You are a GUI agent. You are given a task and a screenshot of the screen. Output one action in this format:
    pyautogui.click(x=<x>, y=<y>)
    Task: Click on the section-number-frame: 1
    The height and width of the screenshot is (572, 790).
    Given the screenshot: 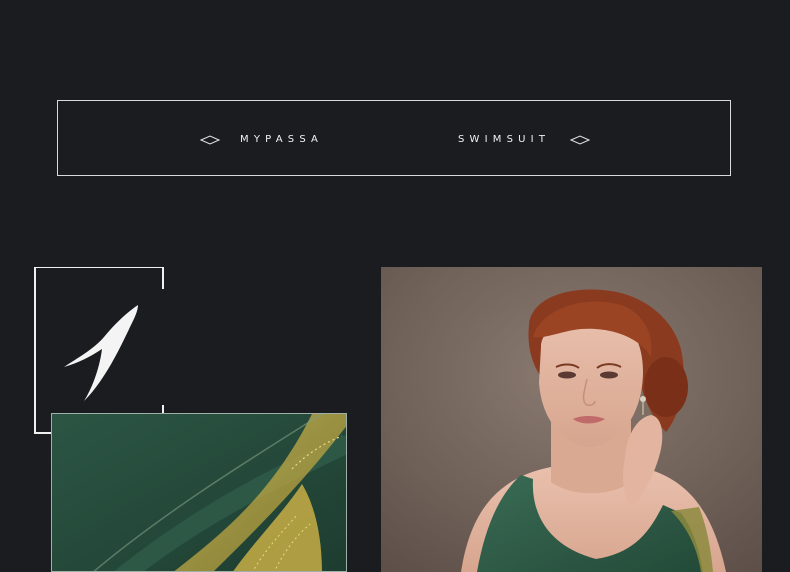 What is the action you would take?
    pyautogui.click(x=99, y=350)
    